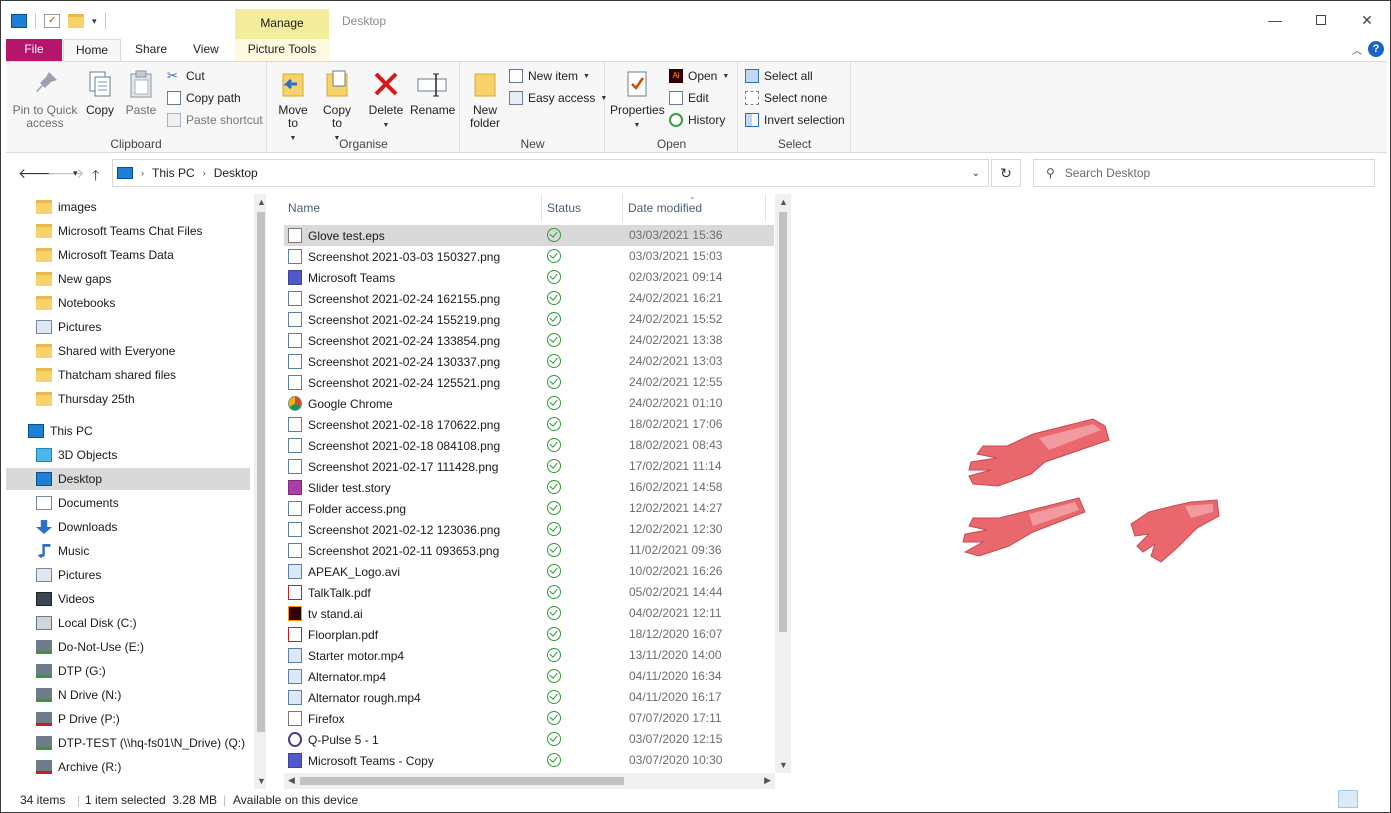 The width and height of the screenshot is (1391, 813). I want to click on nav-scroll-thumb, so click(261, 472).